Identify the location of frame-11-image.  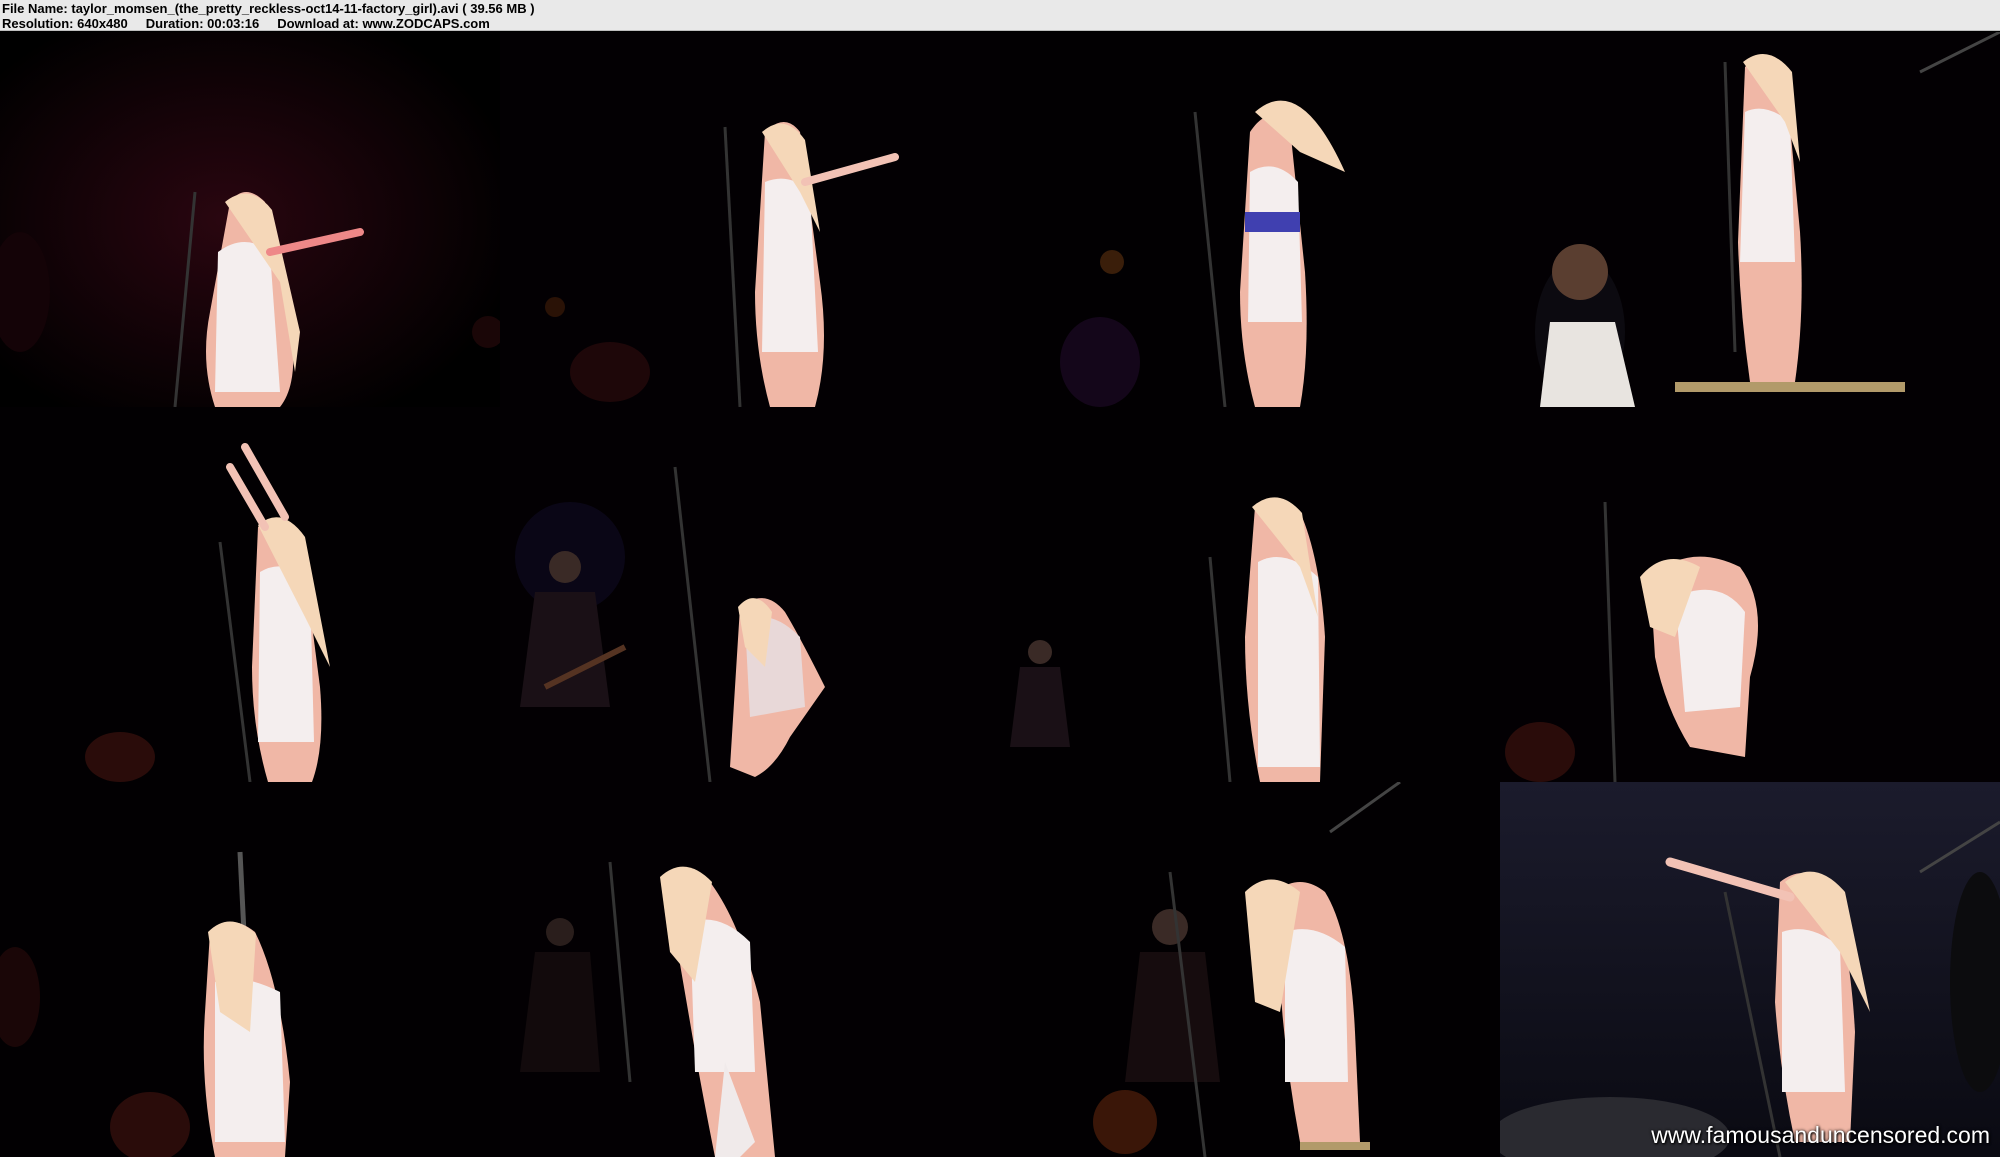
(1250, 969).